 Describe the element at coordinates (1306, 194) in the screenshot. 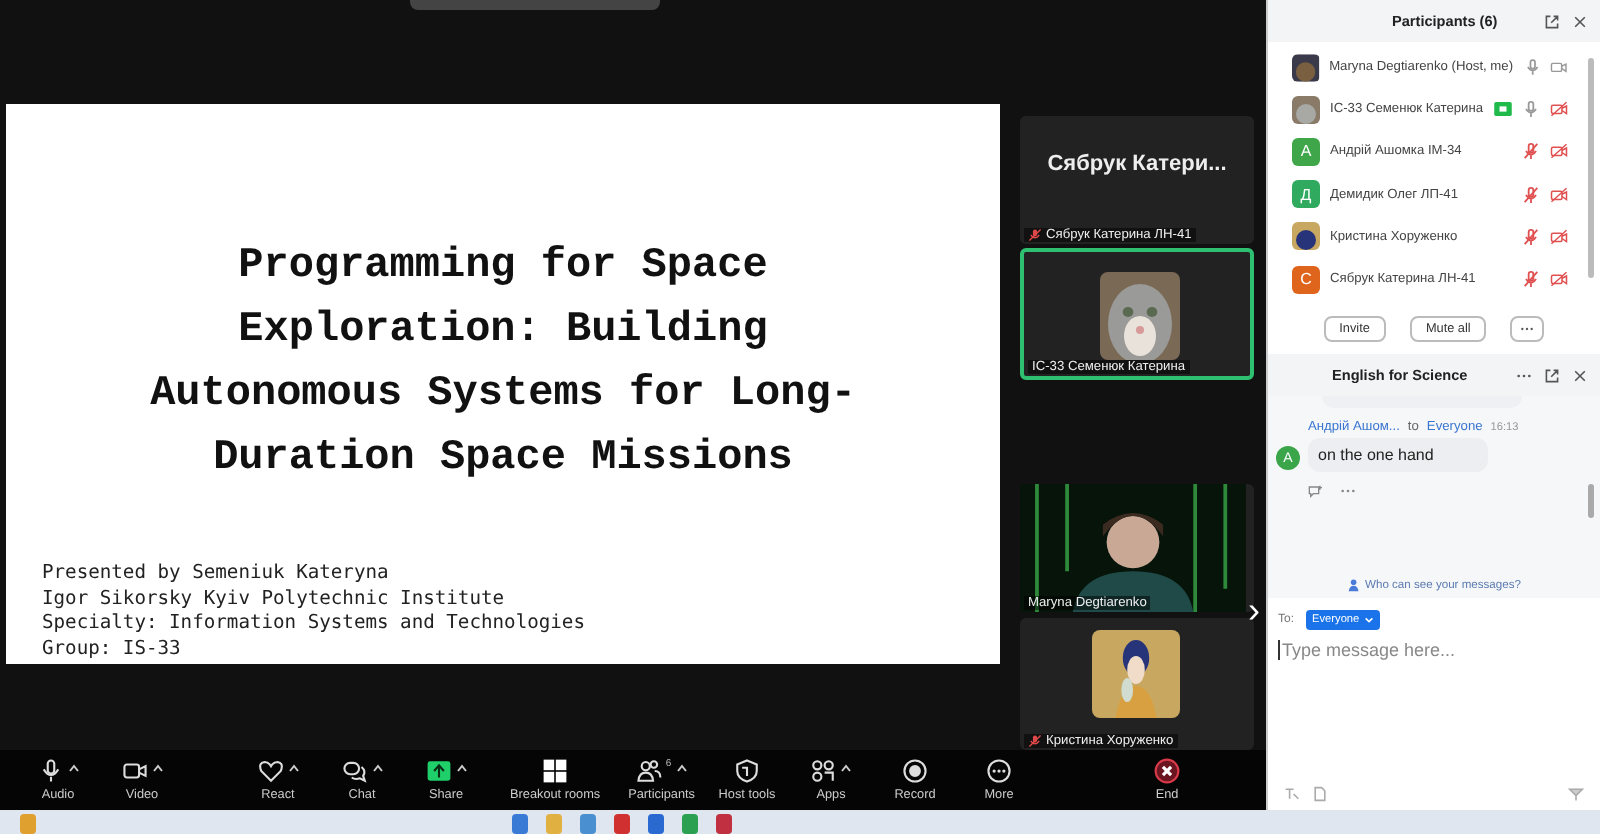

I see `avatar: Д` at that location.